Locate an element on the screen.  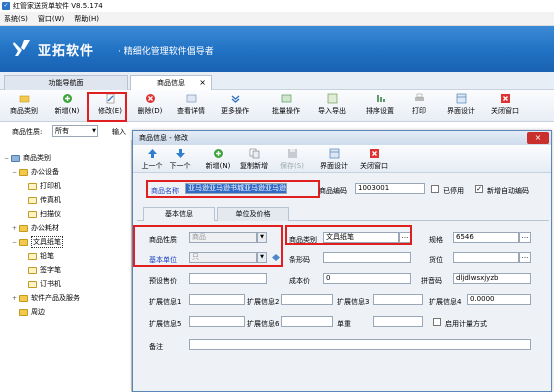
tree-node-root: − 商品类别 is located at coordinates (27, 158).